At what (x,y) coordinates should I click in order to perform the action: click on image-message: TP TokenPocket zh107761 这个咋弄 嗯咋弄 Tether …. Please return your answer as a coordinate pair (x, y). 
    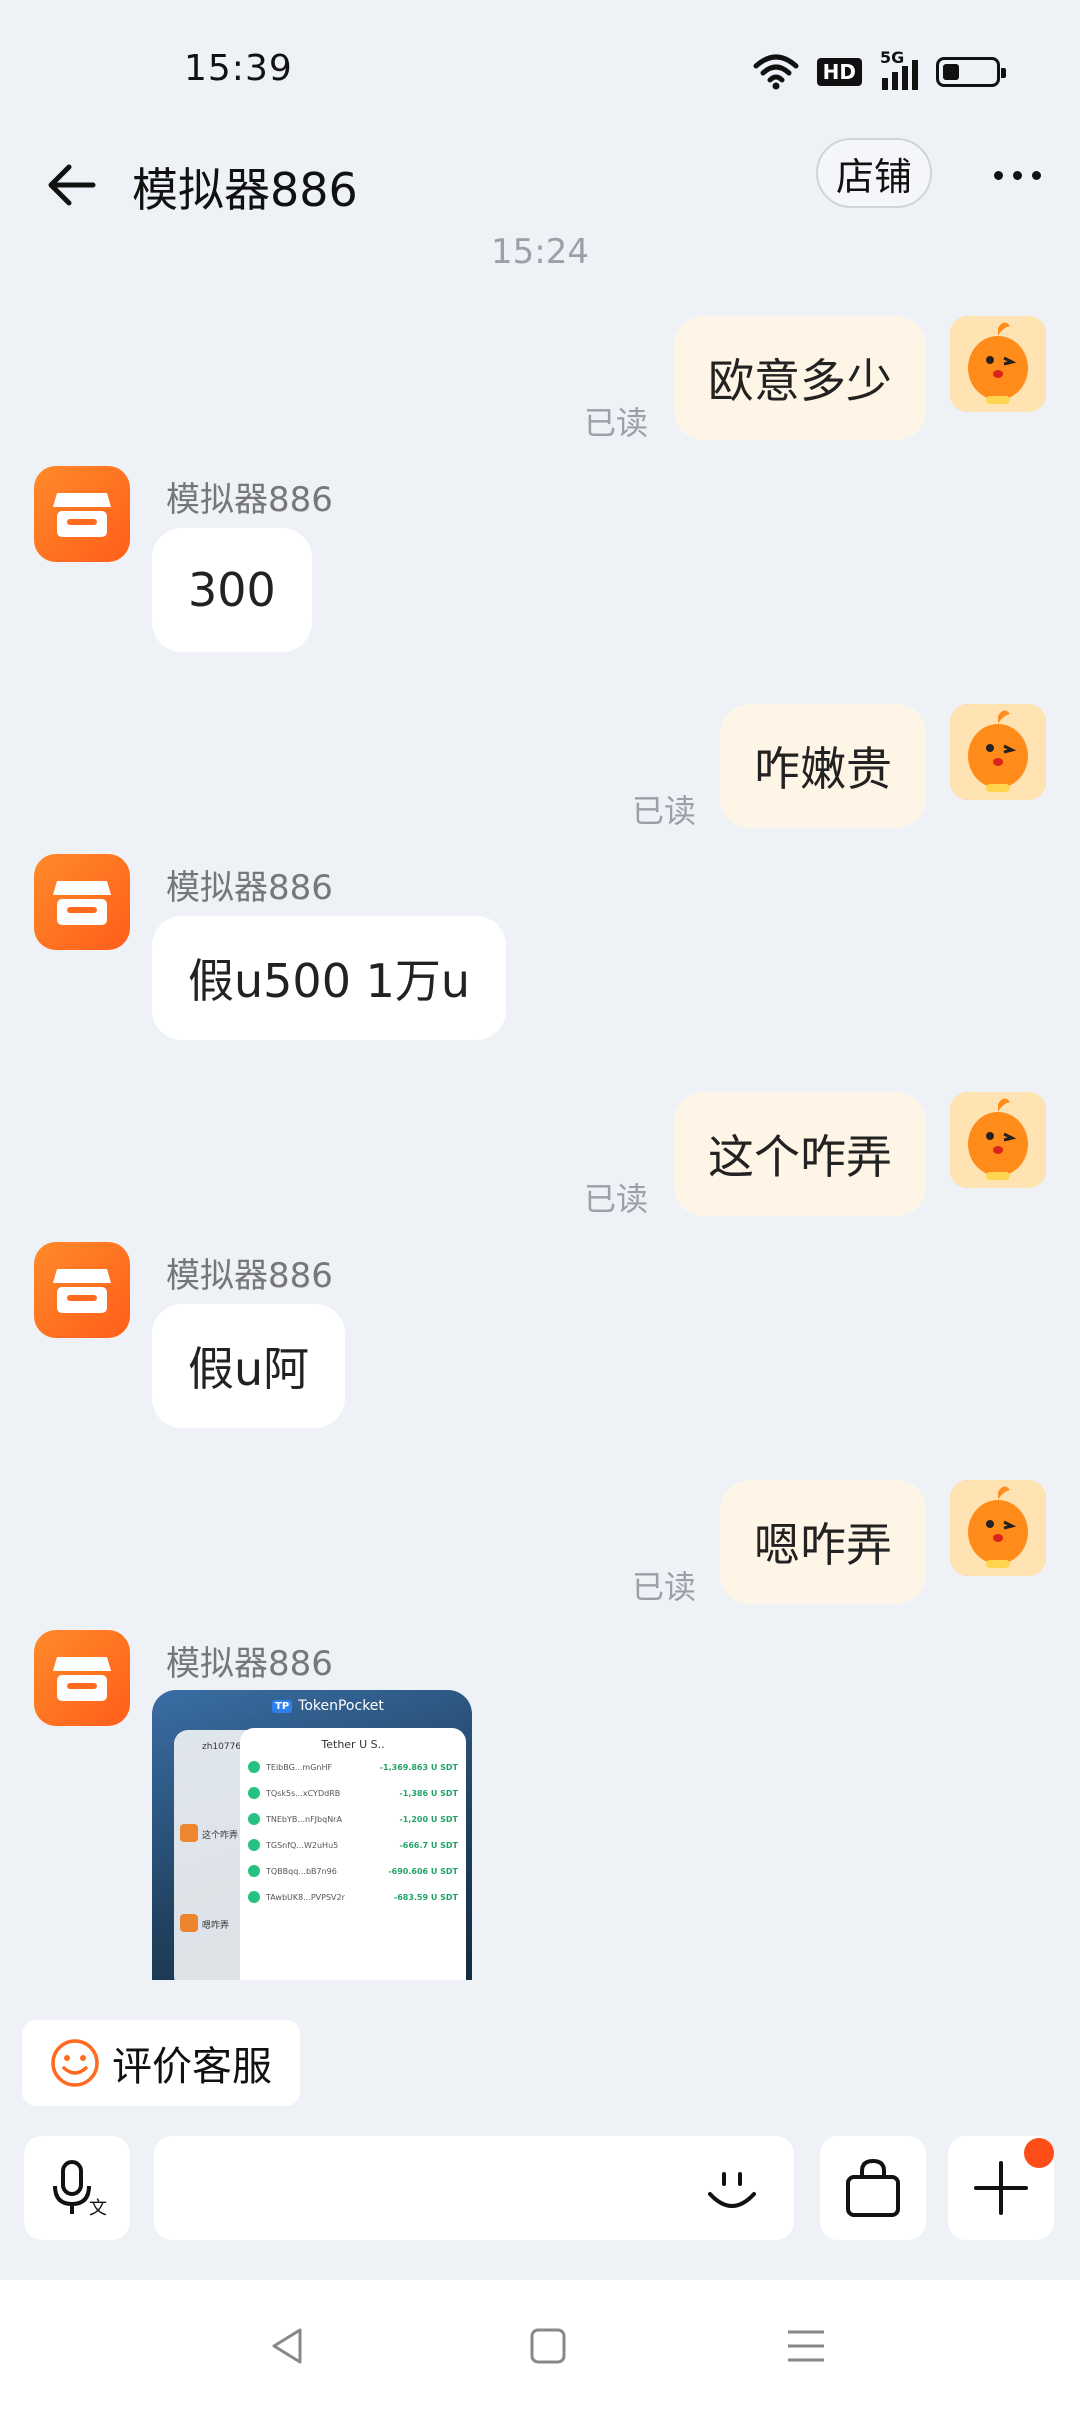
    Looking at the image, I should click on (312, 1835).